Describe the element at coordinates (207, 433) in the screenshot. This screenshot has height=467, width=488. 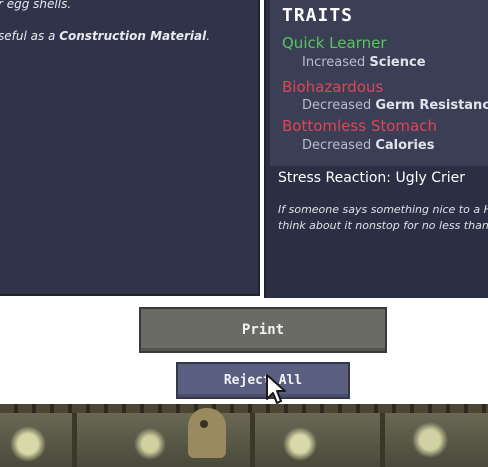
I see `duplicant-figure` at that location.